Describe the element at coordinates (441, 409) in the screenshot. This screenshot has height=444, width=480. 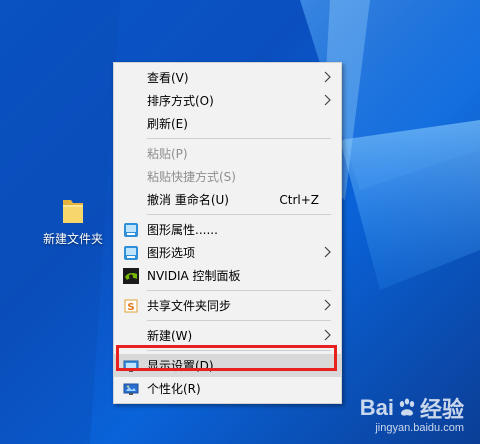
I see `watermark-brand-suffix: 经验` at that location.